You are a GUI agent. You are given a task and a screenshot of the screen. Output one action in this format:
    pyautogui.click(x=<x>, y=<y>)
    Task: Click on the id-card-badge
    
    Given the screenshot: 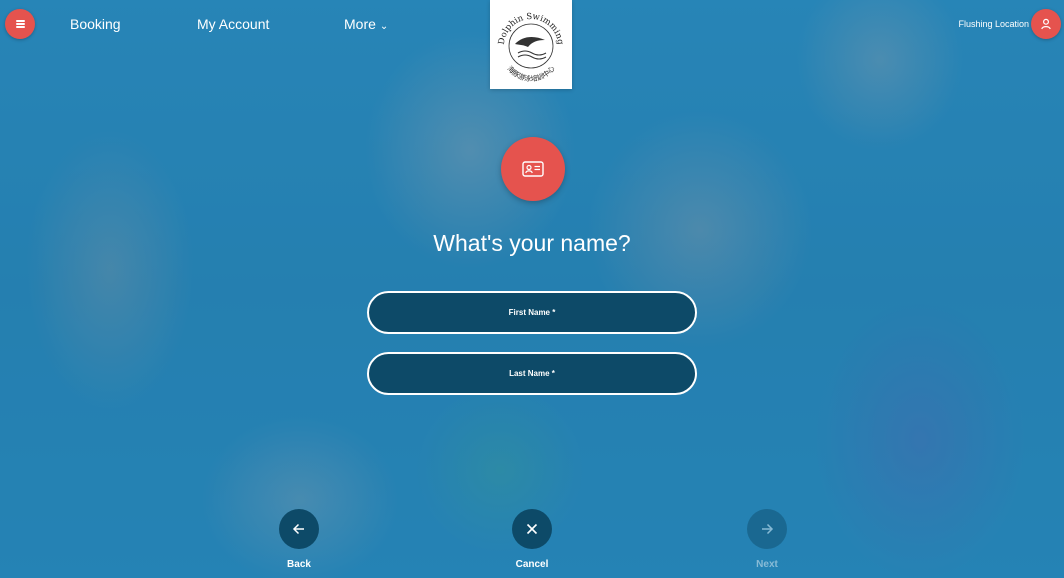 What is the action you would take?
    pyautogui.click(x=533, y=169)
    